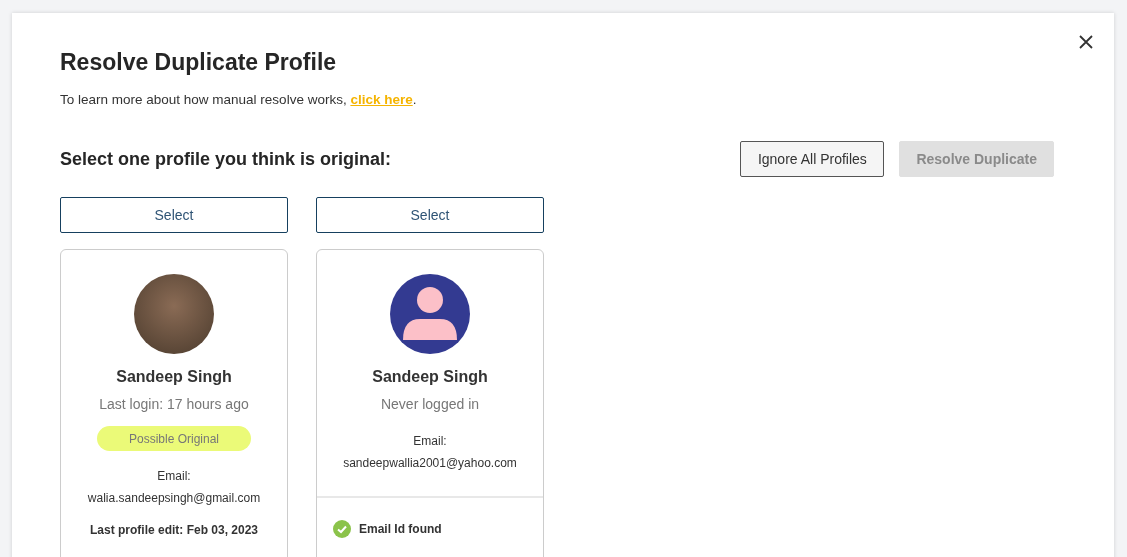 This screenshot has width=1127, height=557. Describe the element at coordinates (1086, 42) in the screenshot. I see `close-icon` at that location.